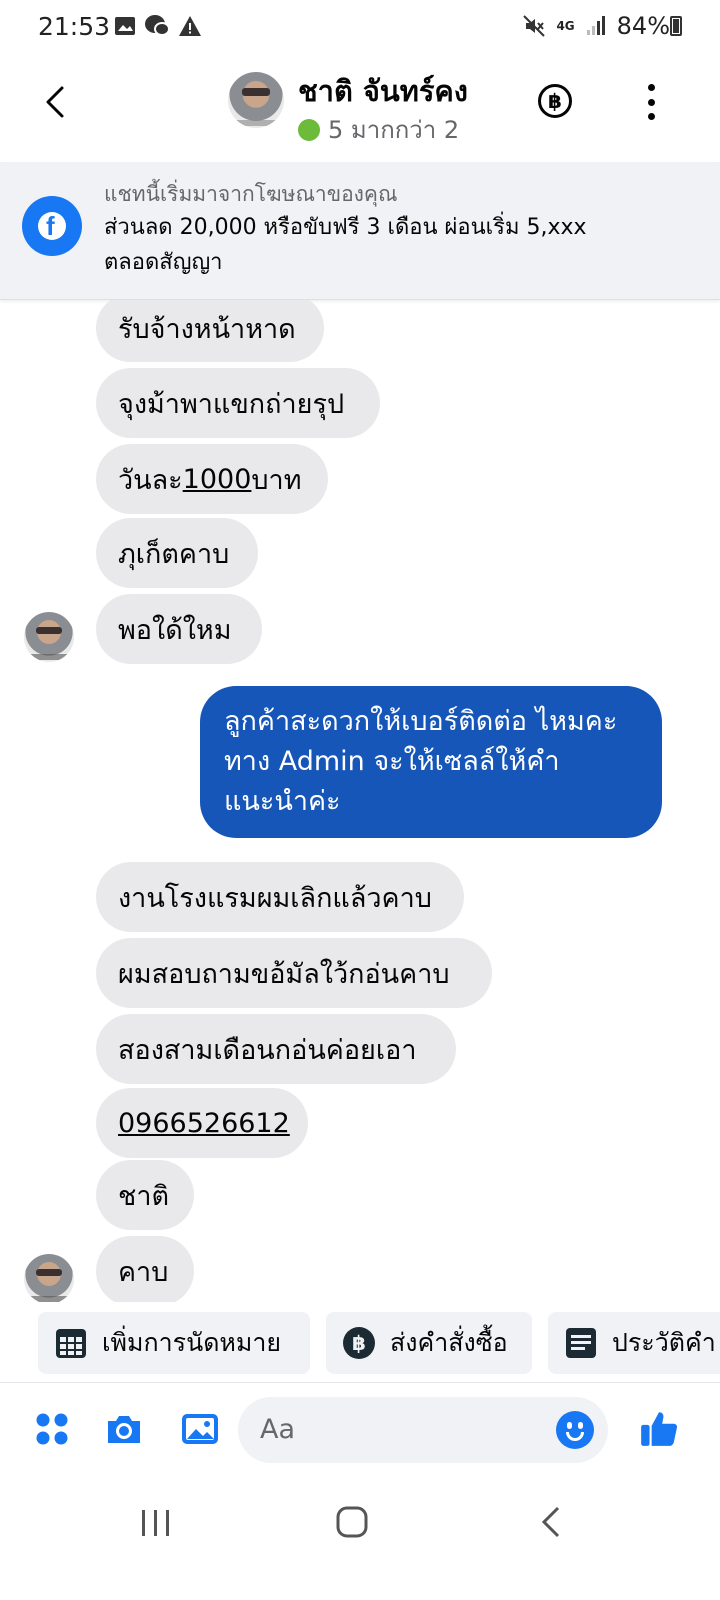  I want to click on battery-icon, so click(676, 26).